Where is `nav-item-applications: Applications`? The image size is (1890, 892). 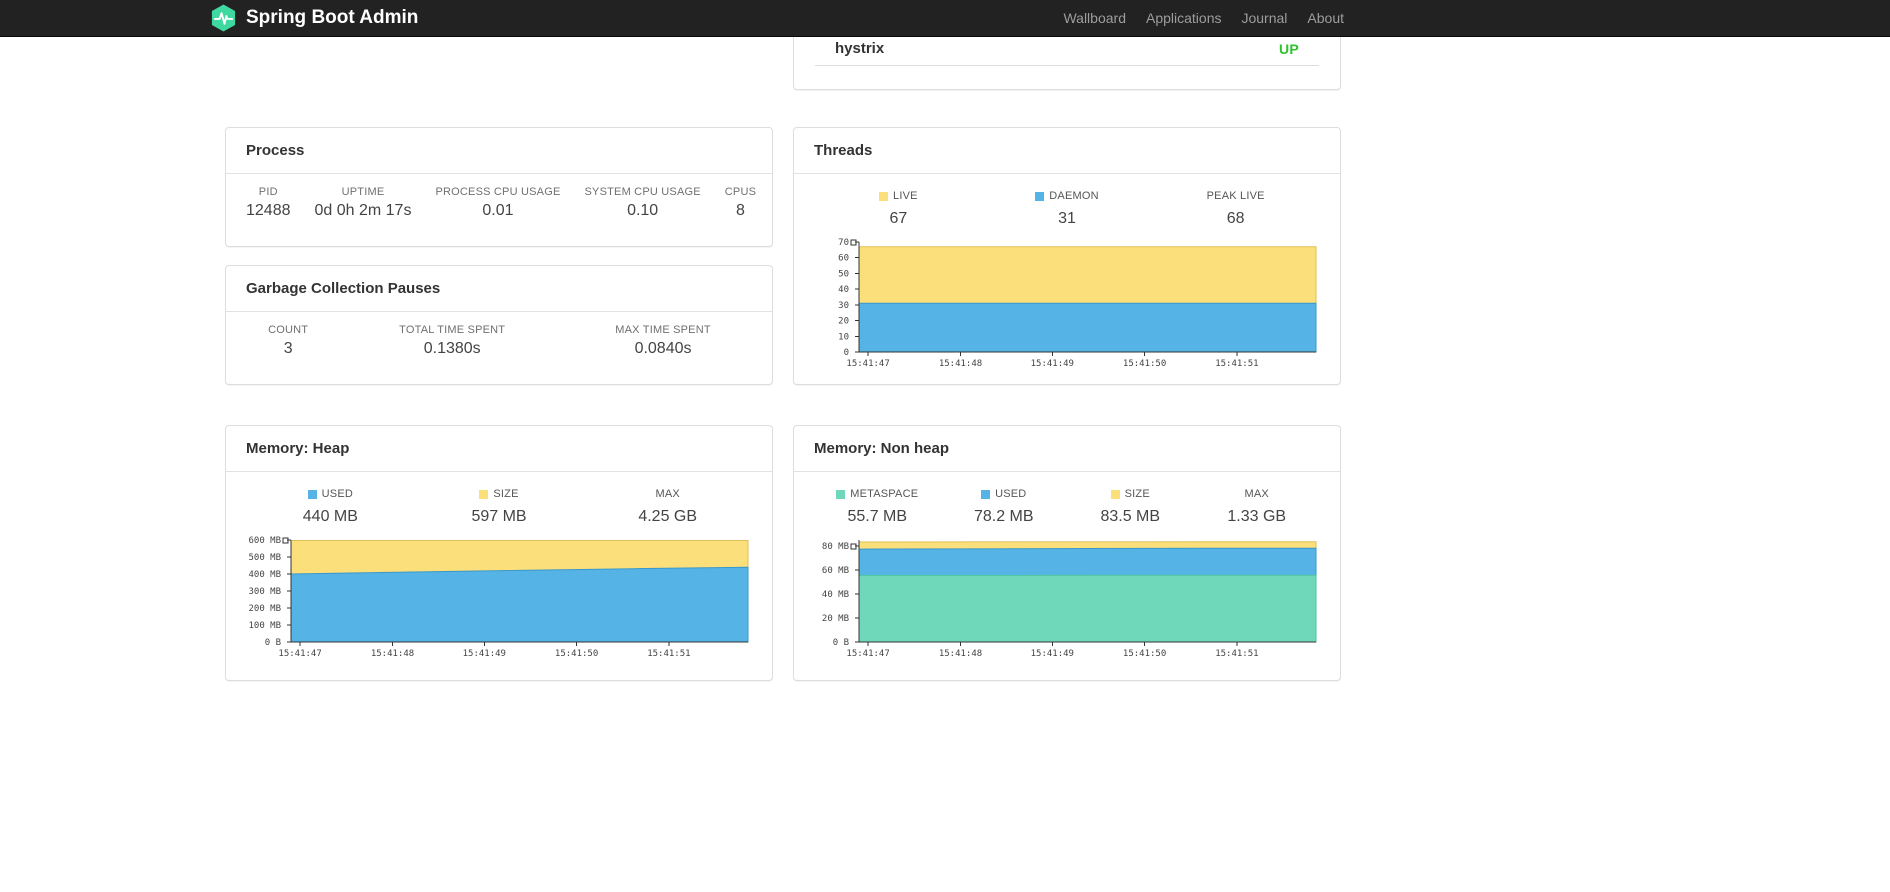
nav-item-applications: Applications is located at coordinates (1184, 18).